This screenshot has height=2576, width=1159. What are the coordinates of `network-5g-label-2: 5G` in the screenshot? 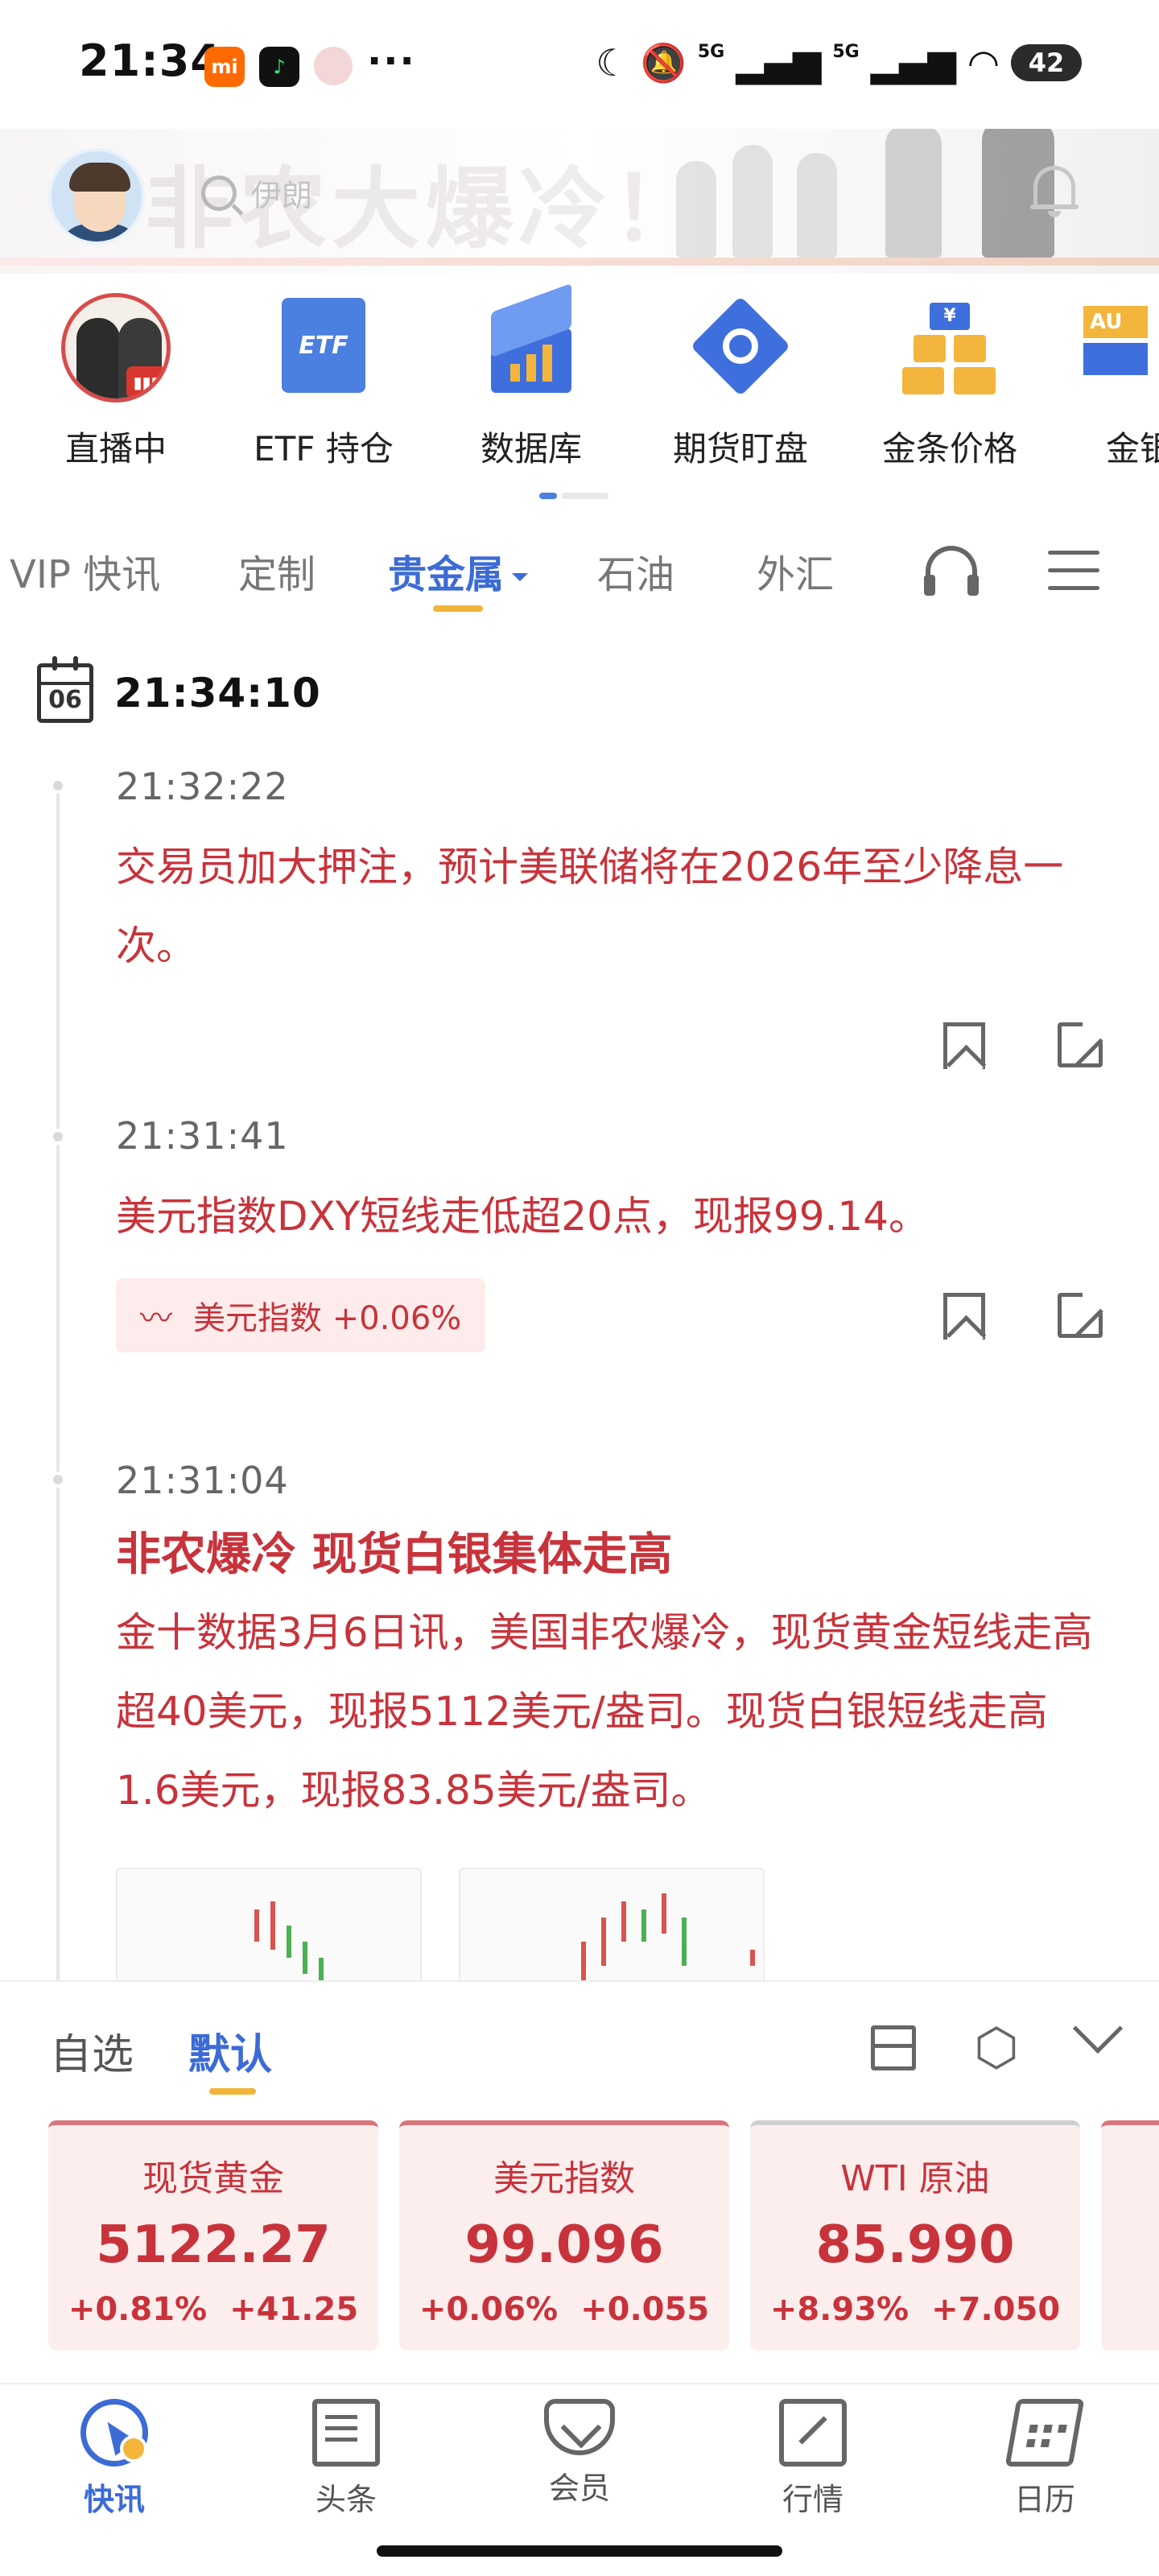 It's located at (846, 51).